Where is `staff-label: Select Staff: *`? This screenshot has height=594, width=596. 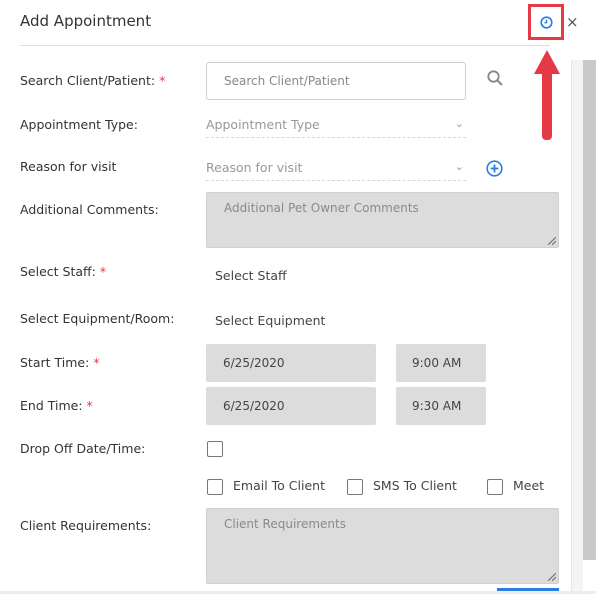
staff-label: Select Staff: * is located at coordinates (63, 271).